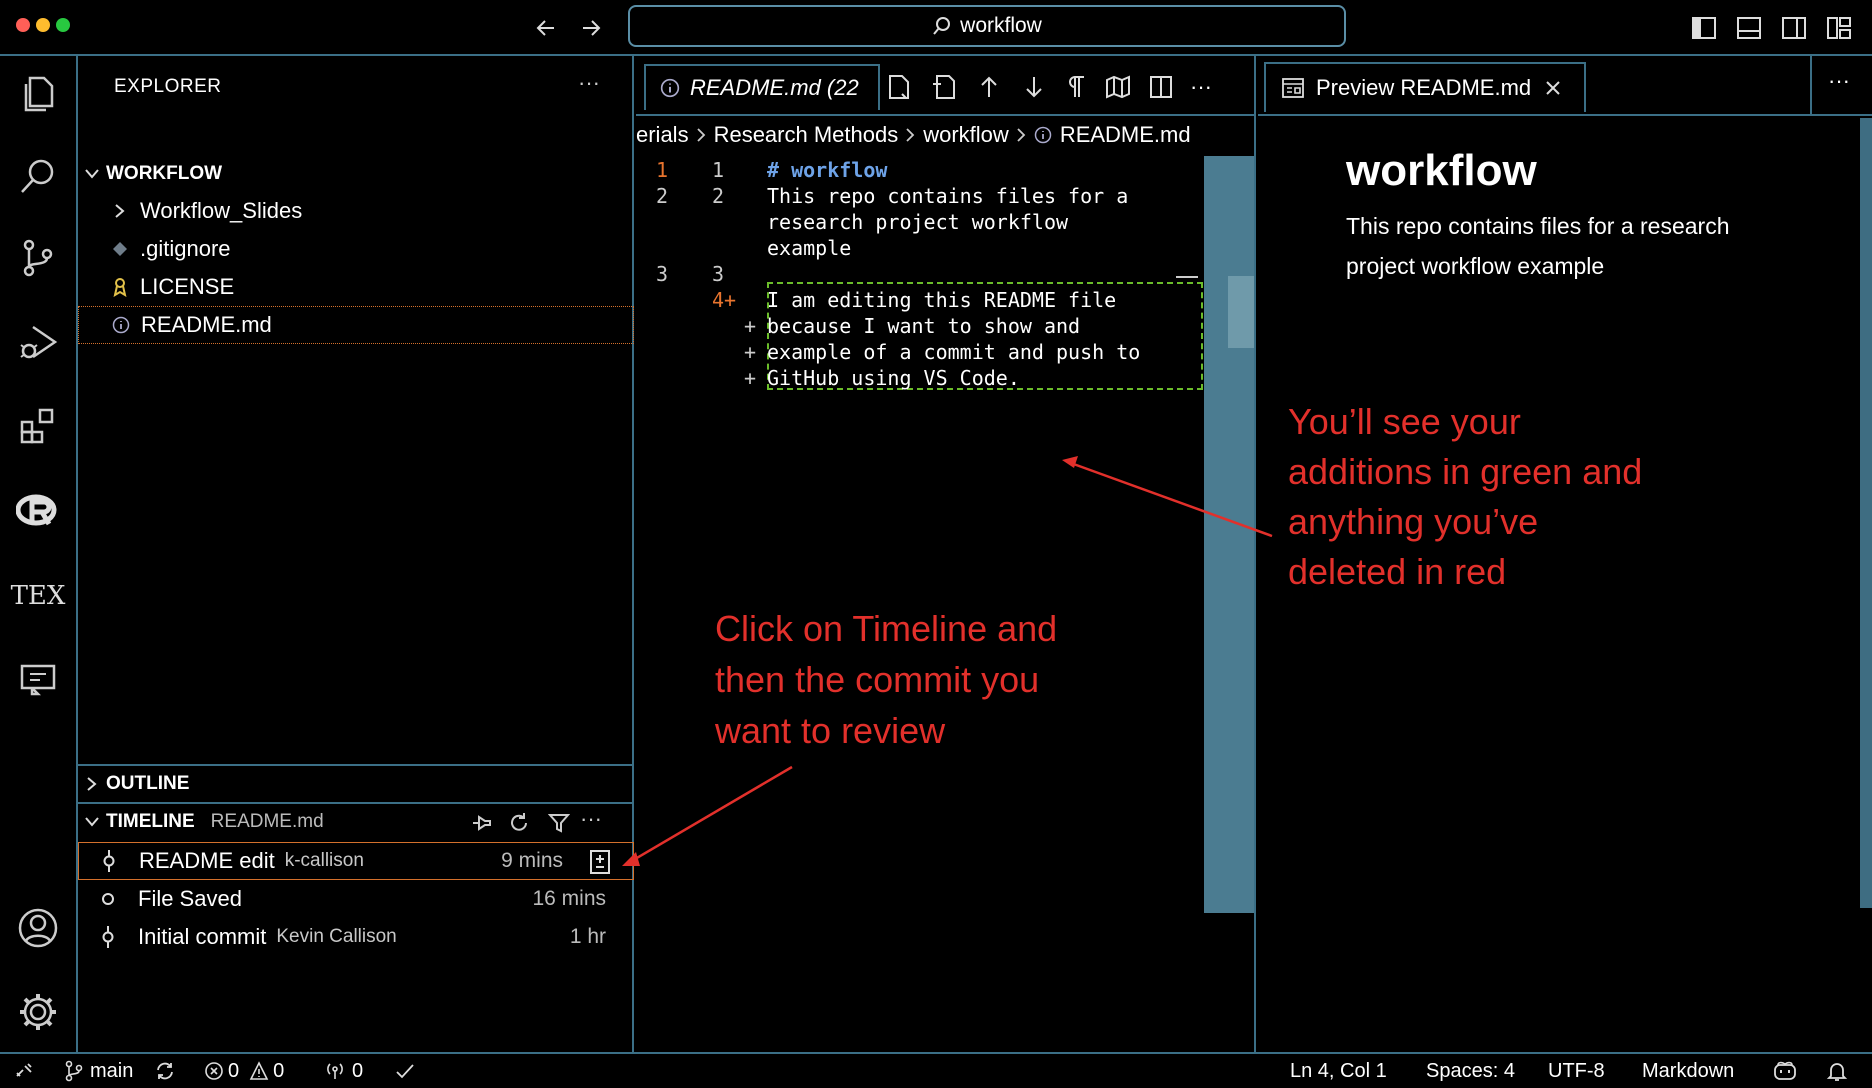 The height and width of the screenshot is (1088, 1872). Describe the element at coordinates (1688, 1071) in the screenshot. I see `language-mode: Markdown` at that location.